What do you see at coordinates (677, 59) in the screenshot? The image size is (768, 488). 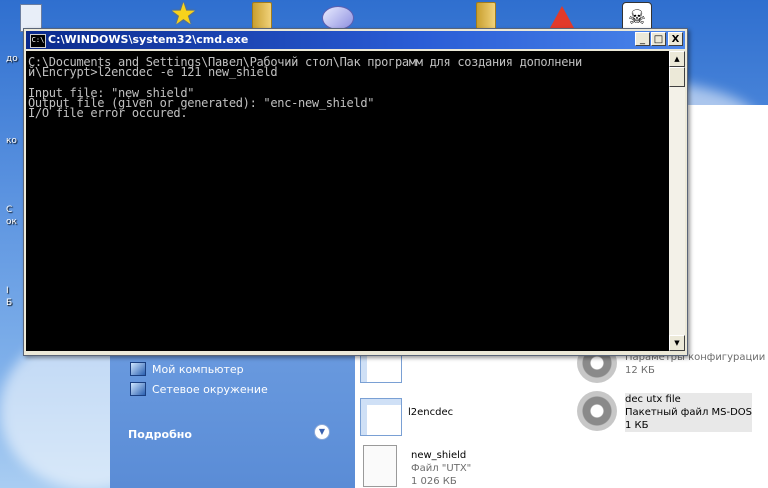 I see `scroll-up-button: ▲` at bounding box center [677, 59].